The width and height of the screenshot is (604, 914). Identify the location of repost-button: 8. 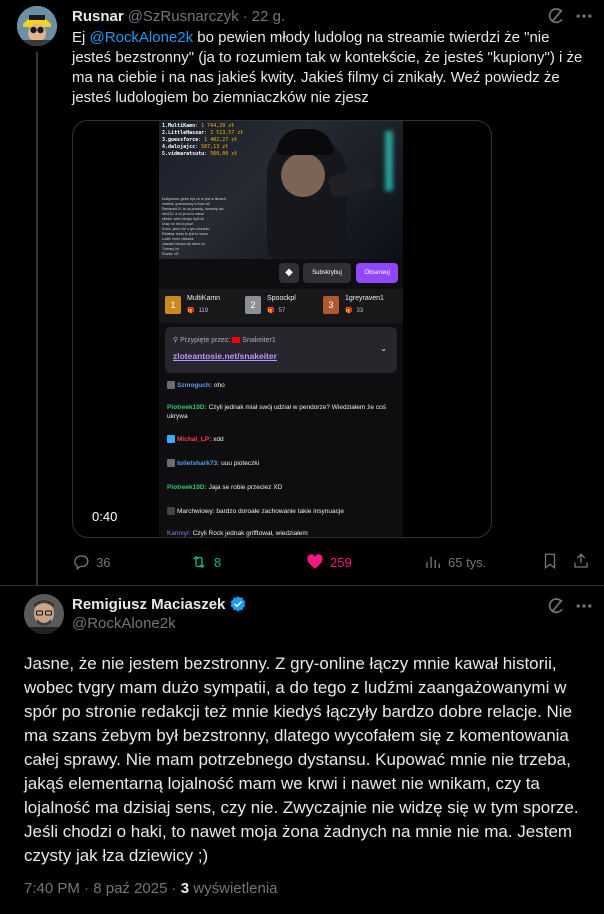
(205, 562).